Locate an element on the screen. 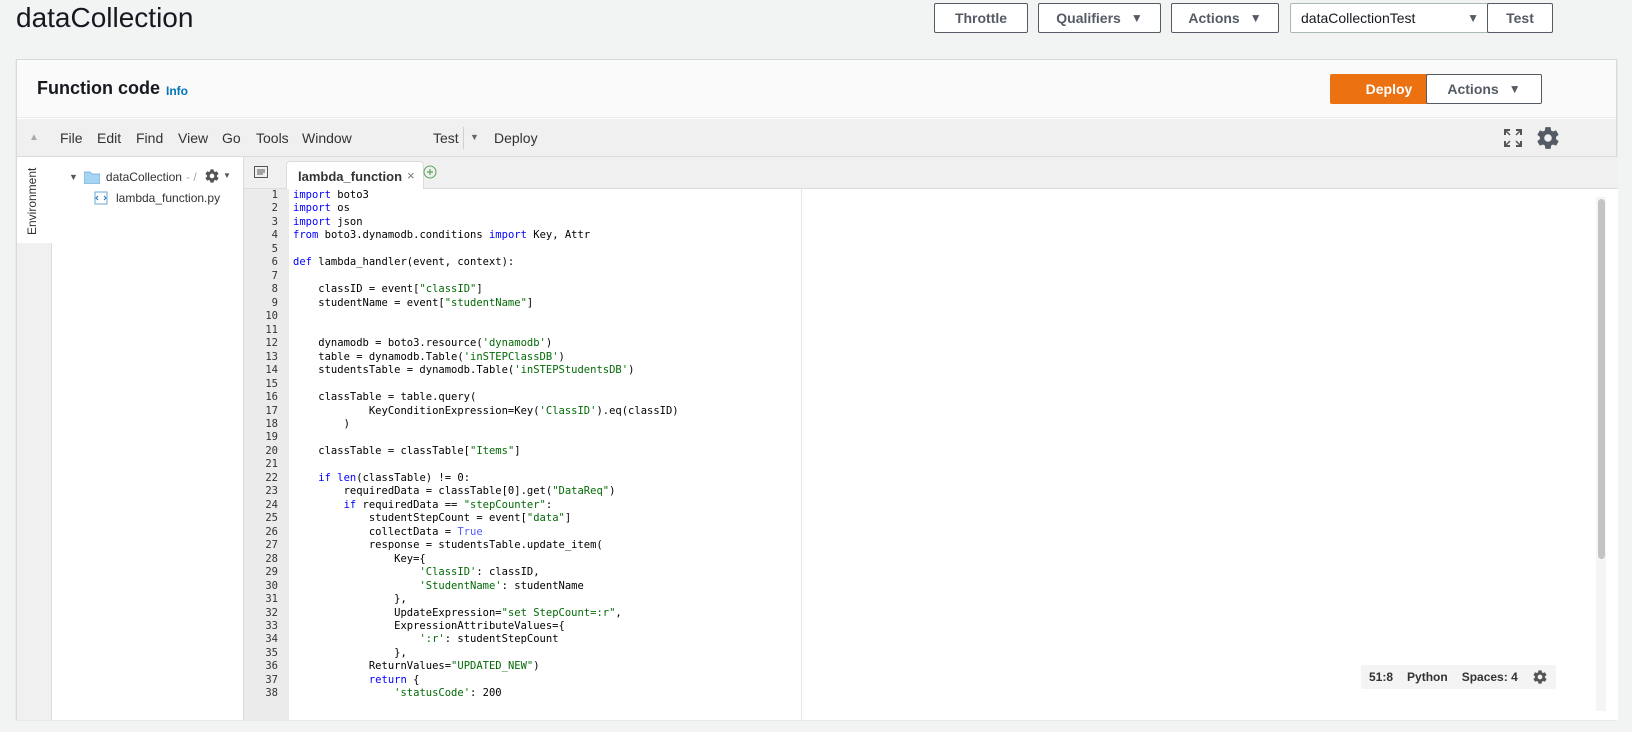 This screenshot has width=1632, height=732. code-line: Key={ is located at coordinates (943, 559).